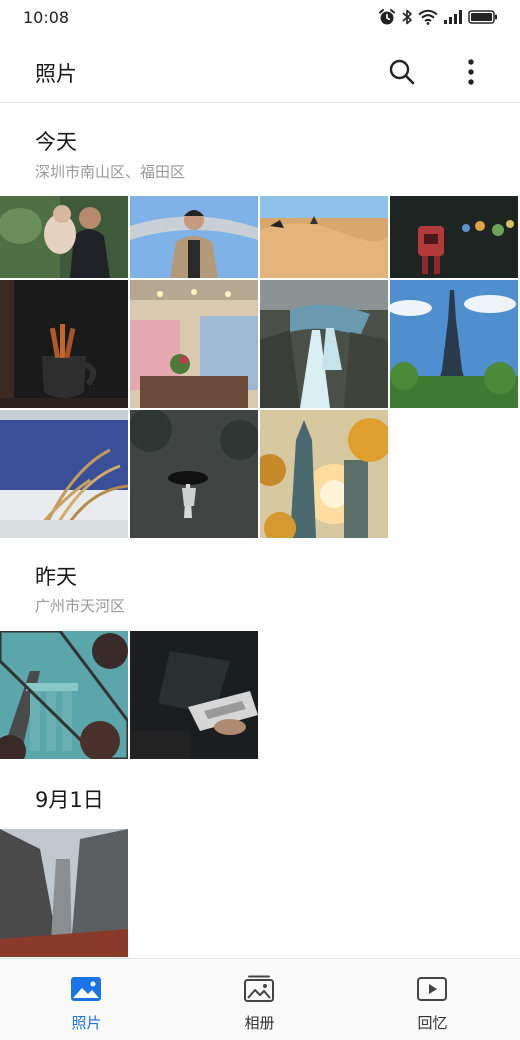 The image size is (520, 1040). What do you see at coordinates (260, 102) in the screenshot?
I see `appbar-divider` at bounding box center [260, 102].